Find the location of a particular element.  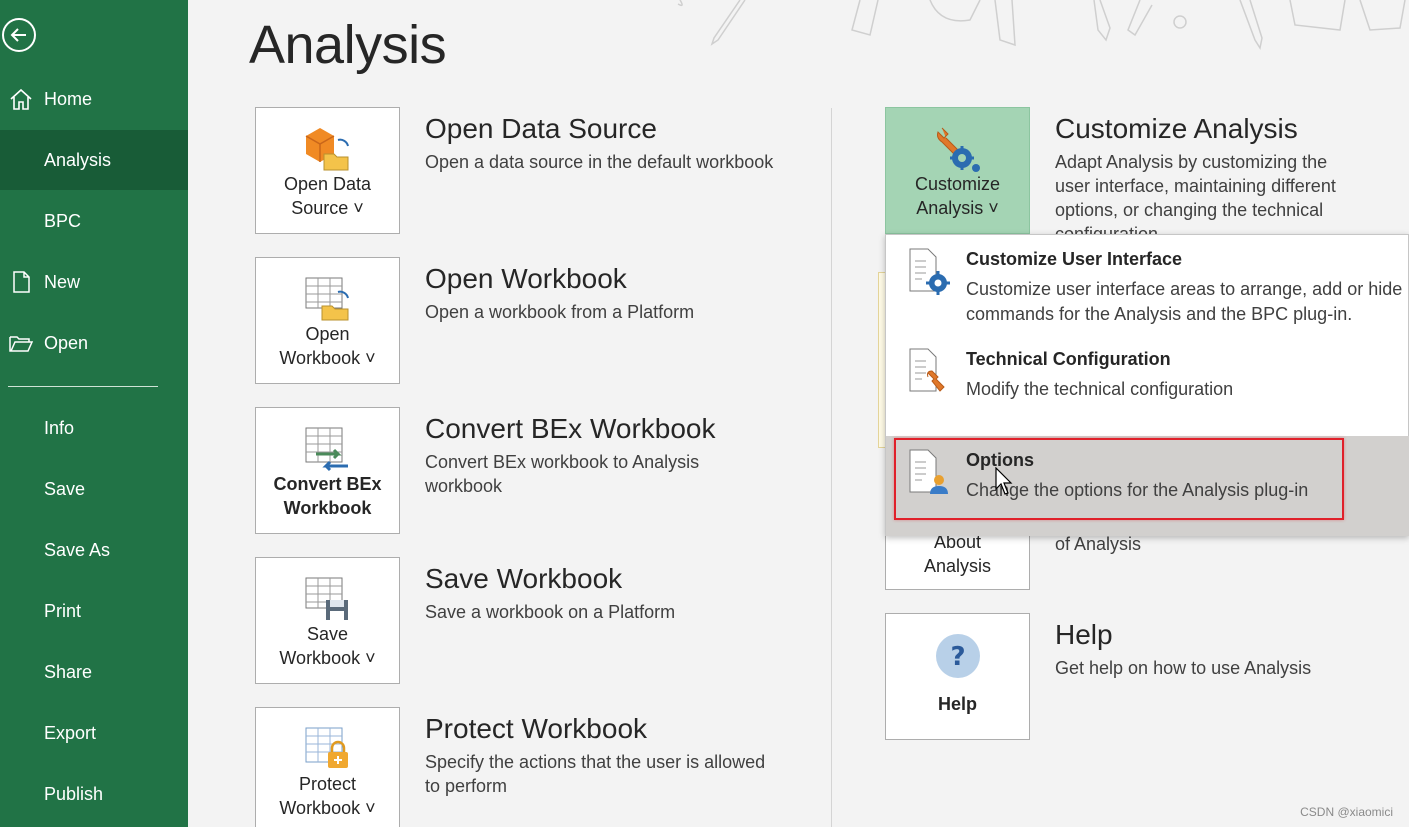

sidebar-item-label: Share is located at coordinates (68, 671).